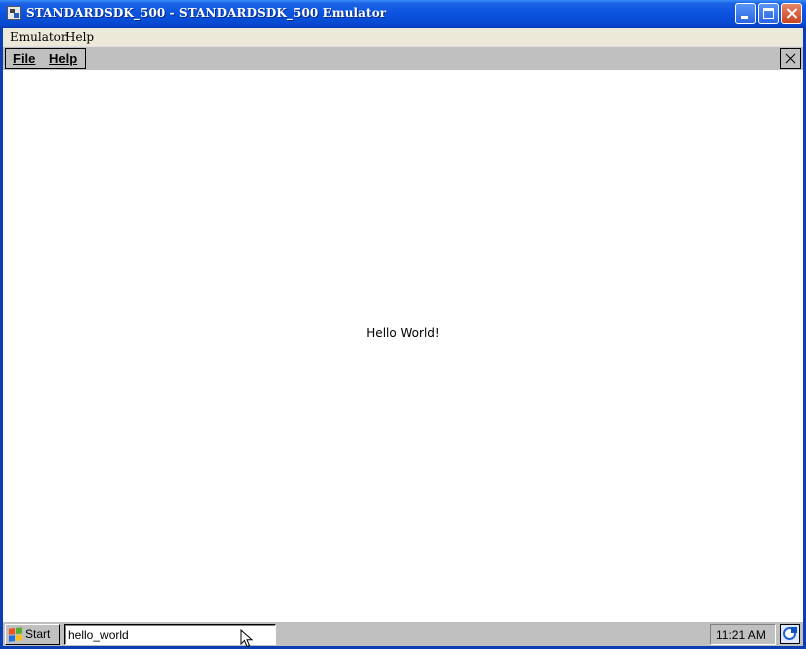  Describe the element at coordinates (24, 58) in the screenshot. I see `device-menu-file: File` at that location.